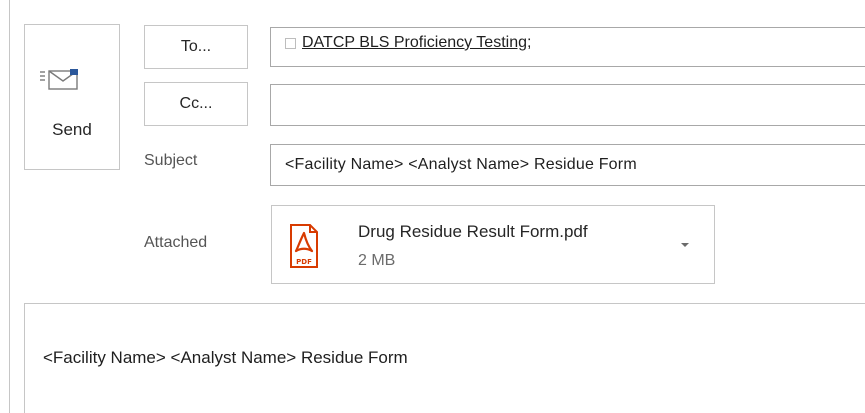  Describe the element at coordinates (416, 43) in the screenshot. I see `recipient-name: DATCP BLS Proficiency Testing;` at that location.